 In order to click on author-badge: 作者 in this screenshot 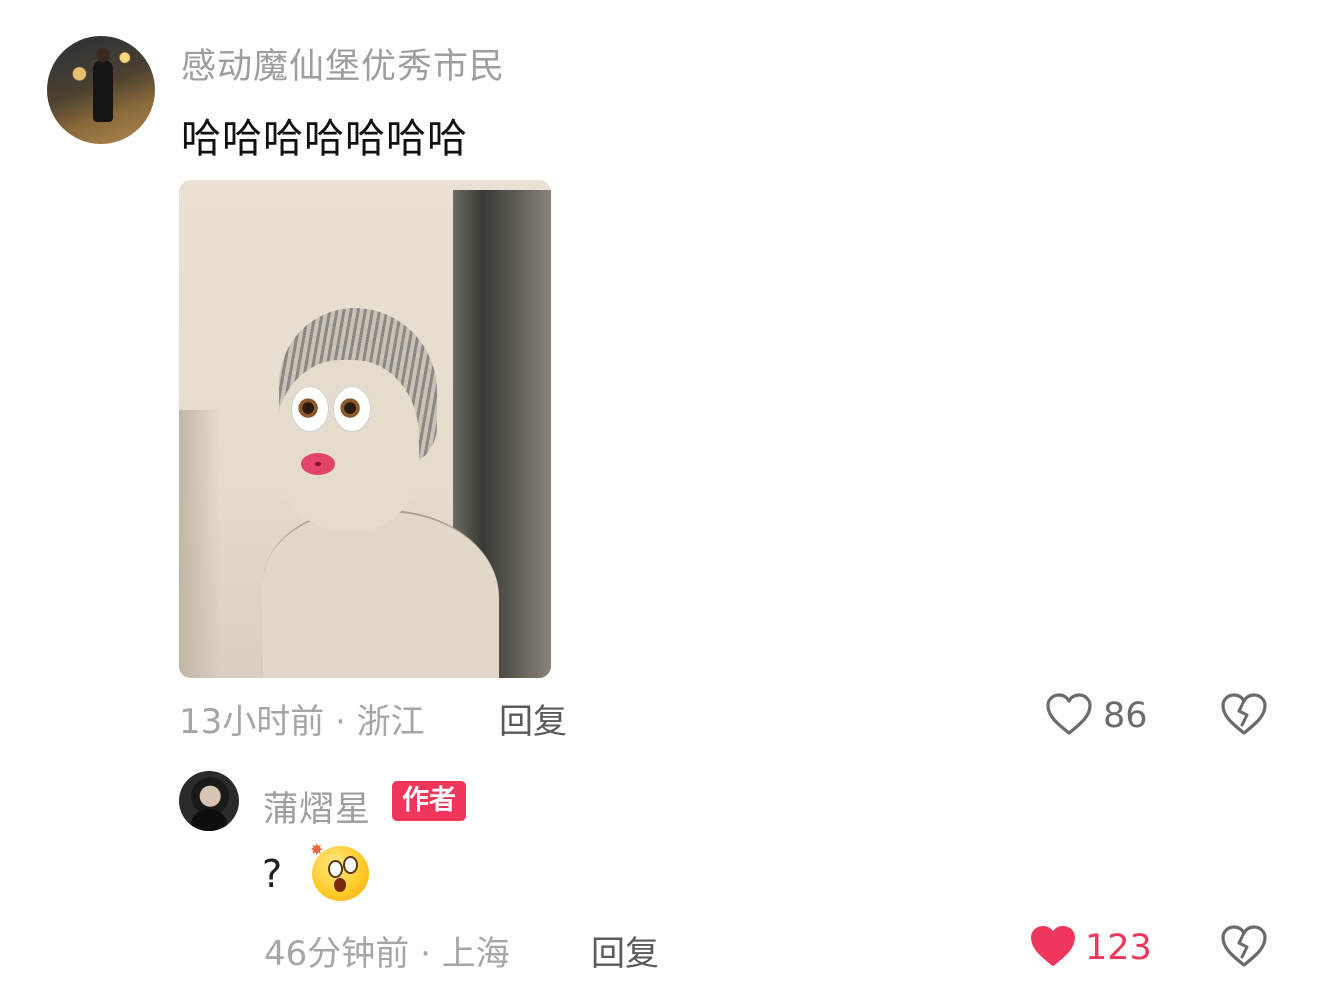, I will do `click(429, 801)`.